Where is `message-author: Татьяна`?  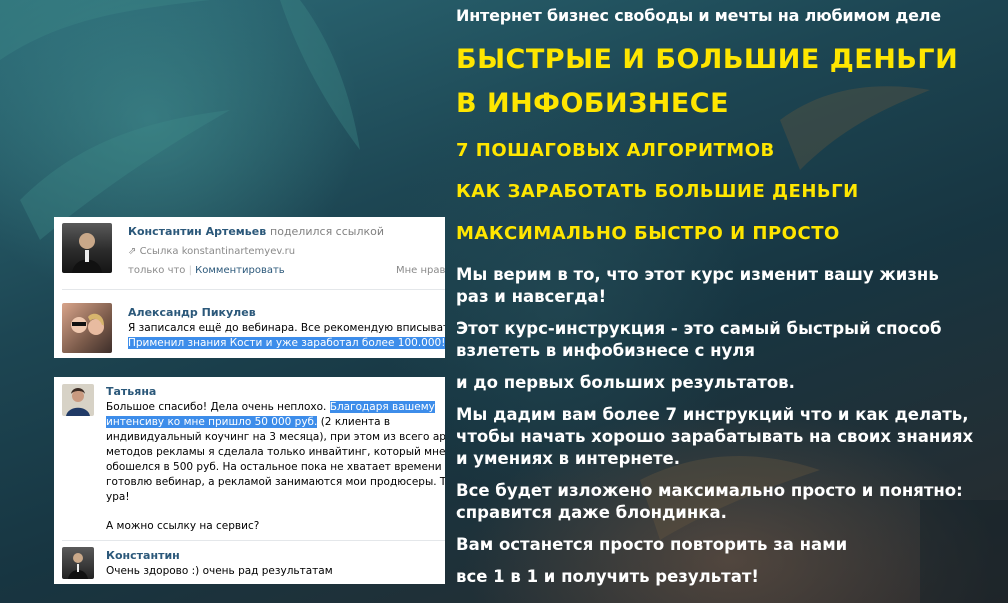 message-author: Татьяна is located at coordinates (131, 391).